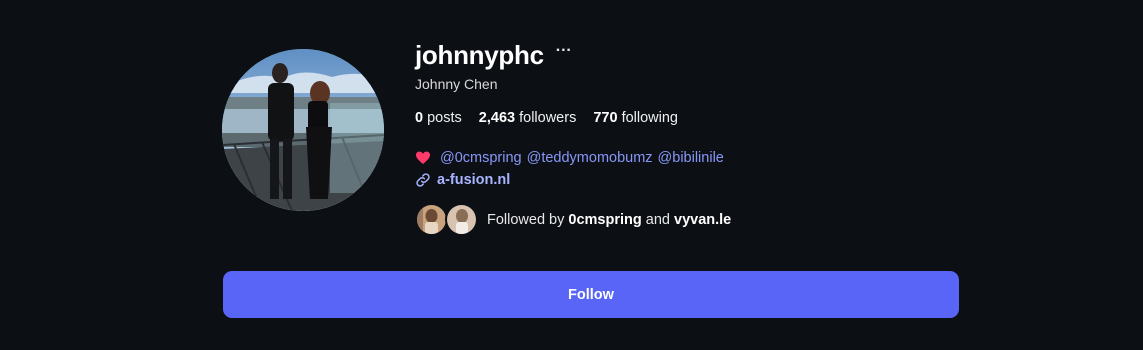  I want to click on bio-mention: @teddymomobumz, so click(590, 158).